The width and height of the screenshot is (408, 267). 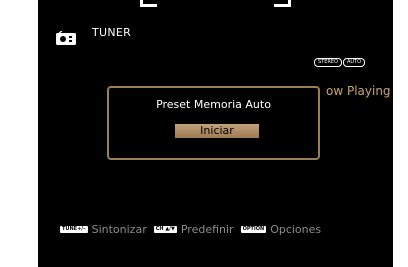 What do you see at coordinates (358, 91) in the screenshot?
I see `now-playing-label: ow Playing` at bounding box center [358, 91].